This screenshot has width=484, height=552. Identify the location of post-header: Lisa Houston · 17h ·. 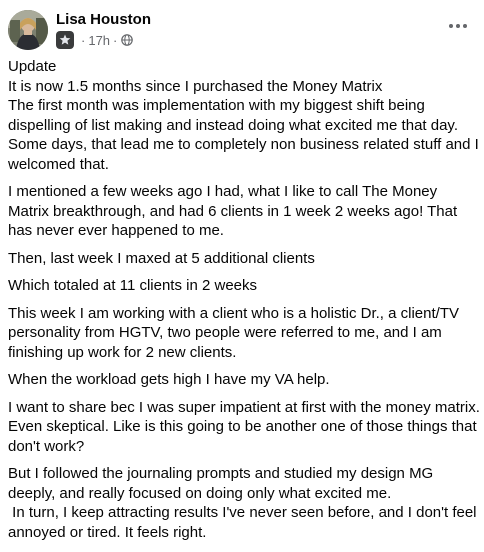
(242, 30).